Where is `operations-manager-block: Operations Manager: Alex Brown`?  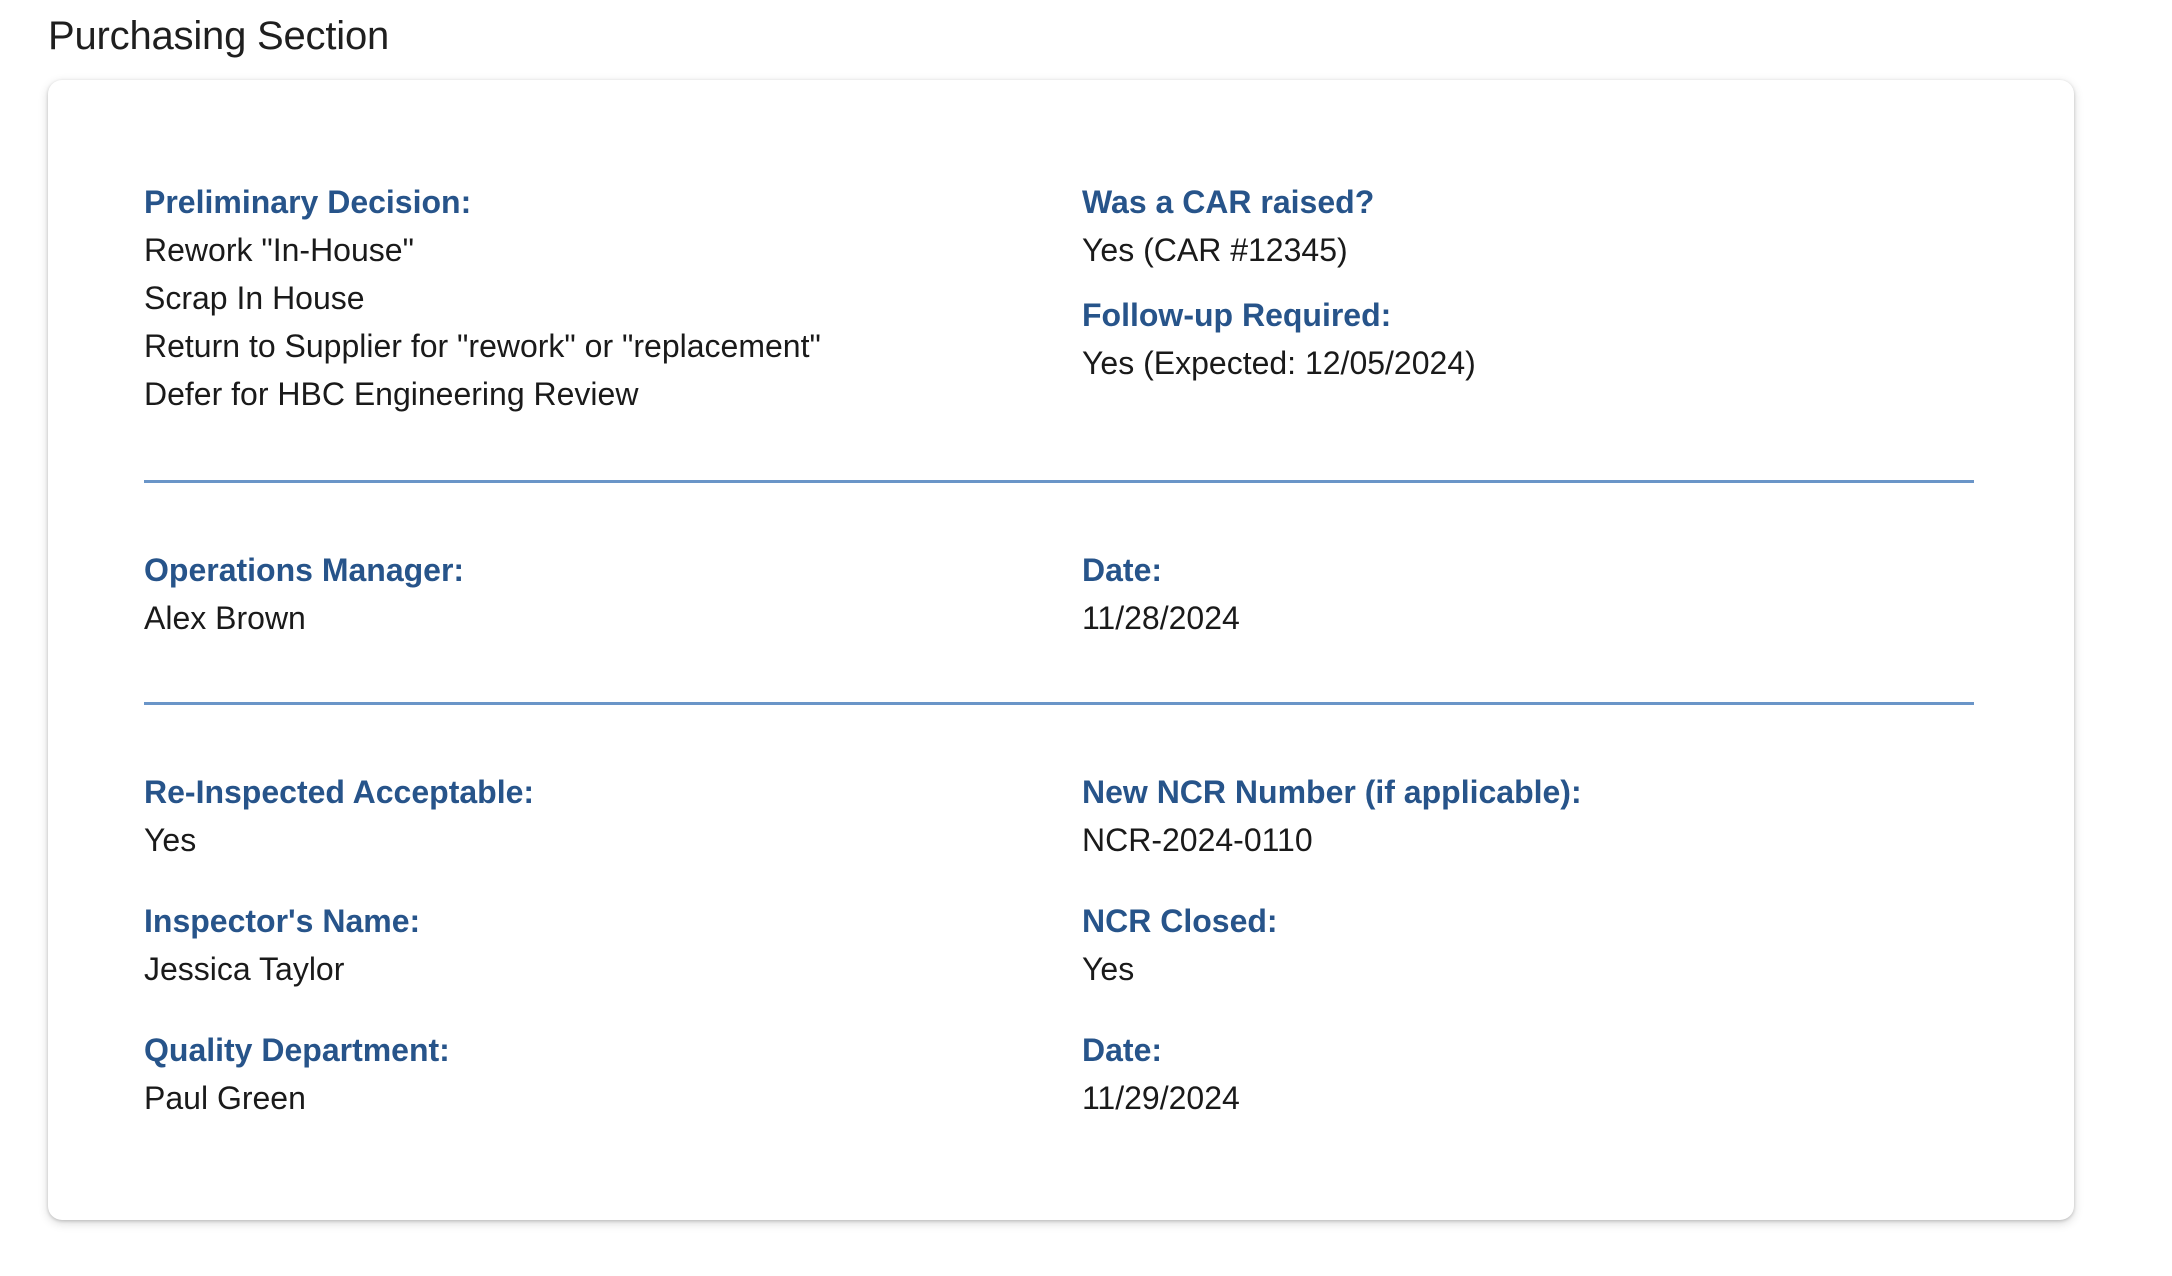
operations-manager-block: Operations Manager: Alex Brown is located at coordinates (304, 594).